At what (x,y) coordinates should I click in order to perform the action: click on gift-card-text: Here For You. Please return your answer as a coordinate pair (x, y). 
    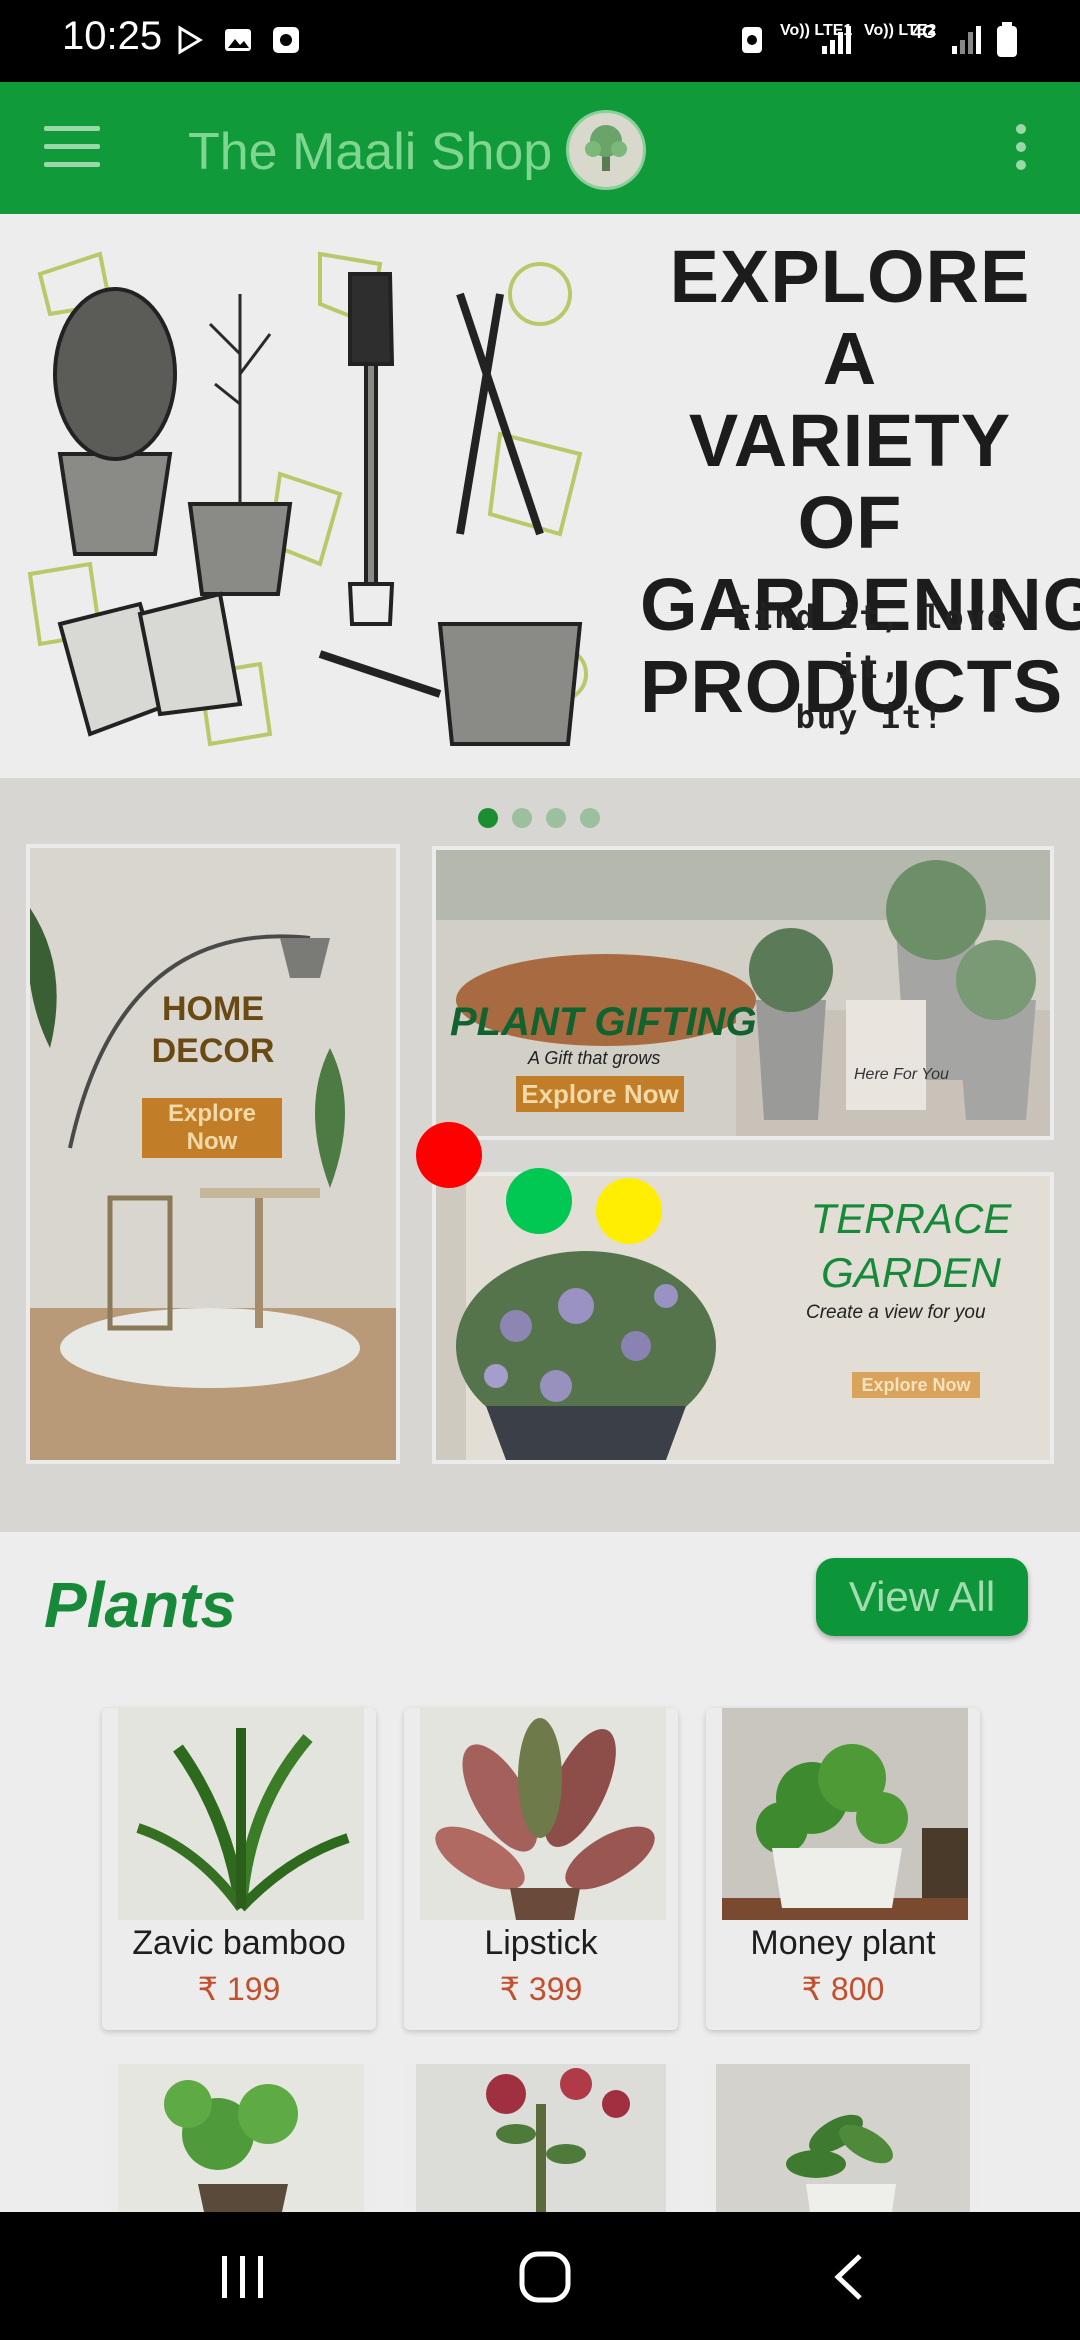
    Looking at the image, I should click on (901, 1074).